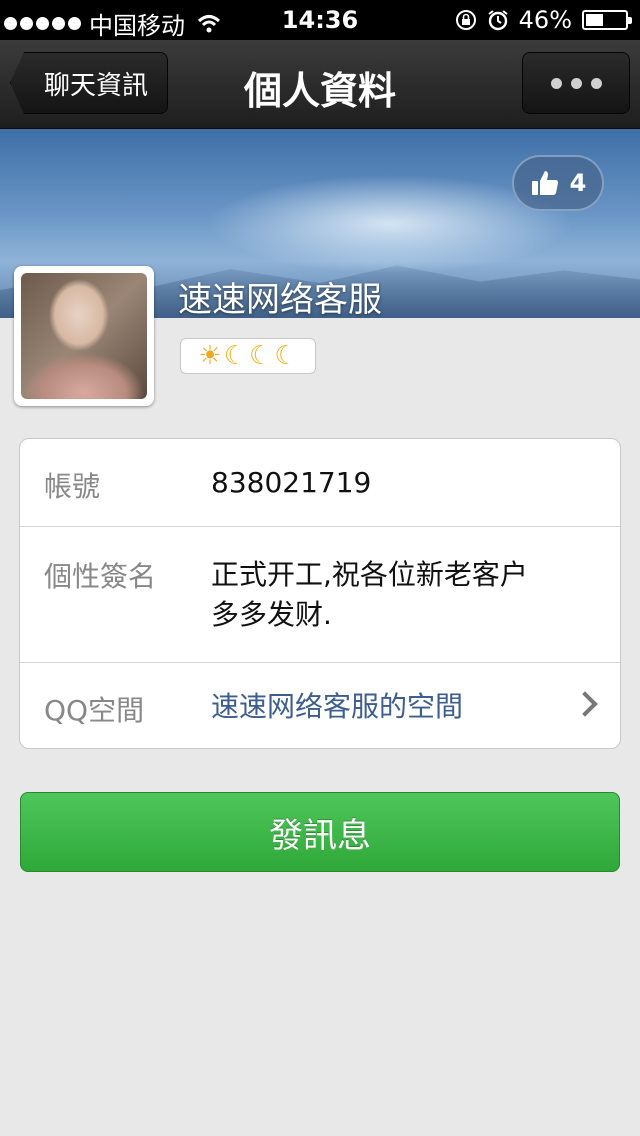  Describe the element at coordinates (498, 20) in the screenshot. I see `alarm-icon` at that location.